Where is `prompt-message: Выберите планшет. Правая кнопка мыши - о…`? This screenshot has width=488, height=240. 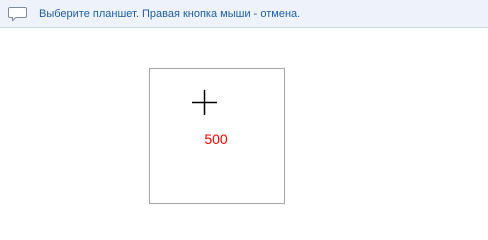 prompt-message: Выберите планшет. Правая кнопка мыши - о… is located at coordinates (170, 14).